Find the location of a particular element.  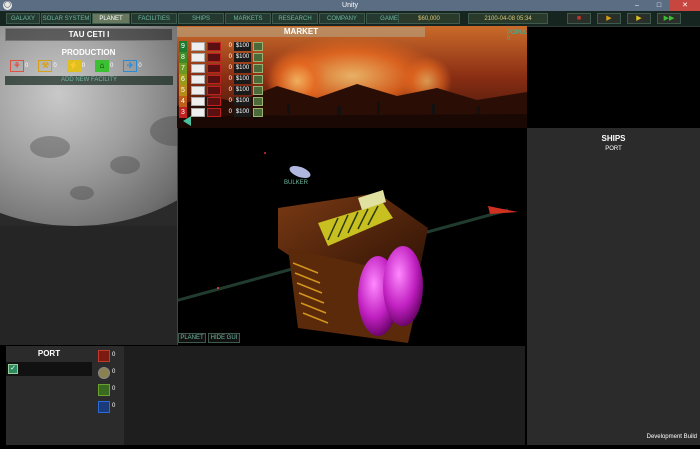

production-item: ⚘ 0 is located at coordinates (19, 66).